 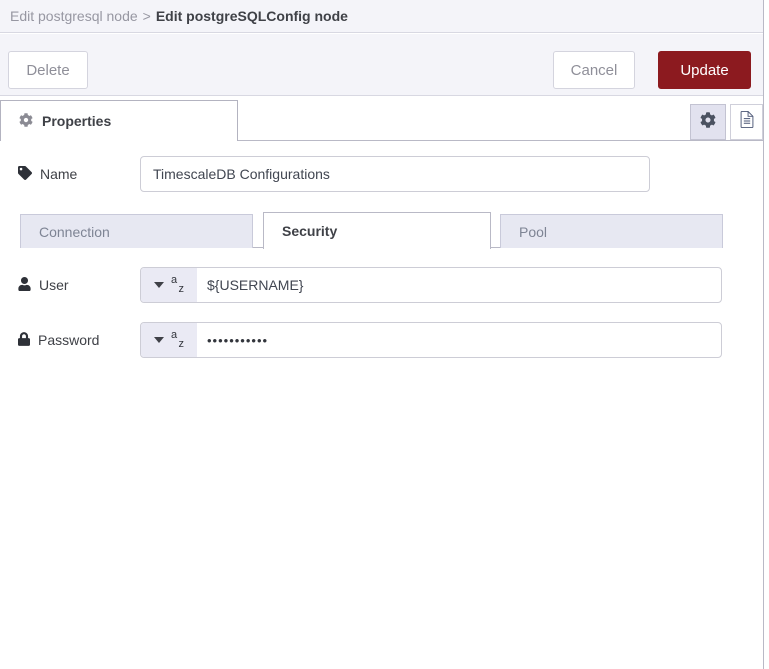 I want to click on node-docs-button, so click(x=746, y=122).